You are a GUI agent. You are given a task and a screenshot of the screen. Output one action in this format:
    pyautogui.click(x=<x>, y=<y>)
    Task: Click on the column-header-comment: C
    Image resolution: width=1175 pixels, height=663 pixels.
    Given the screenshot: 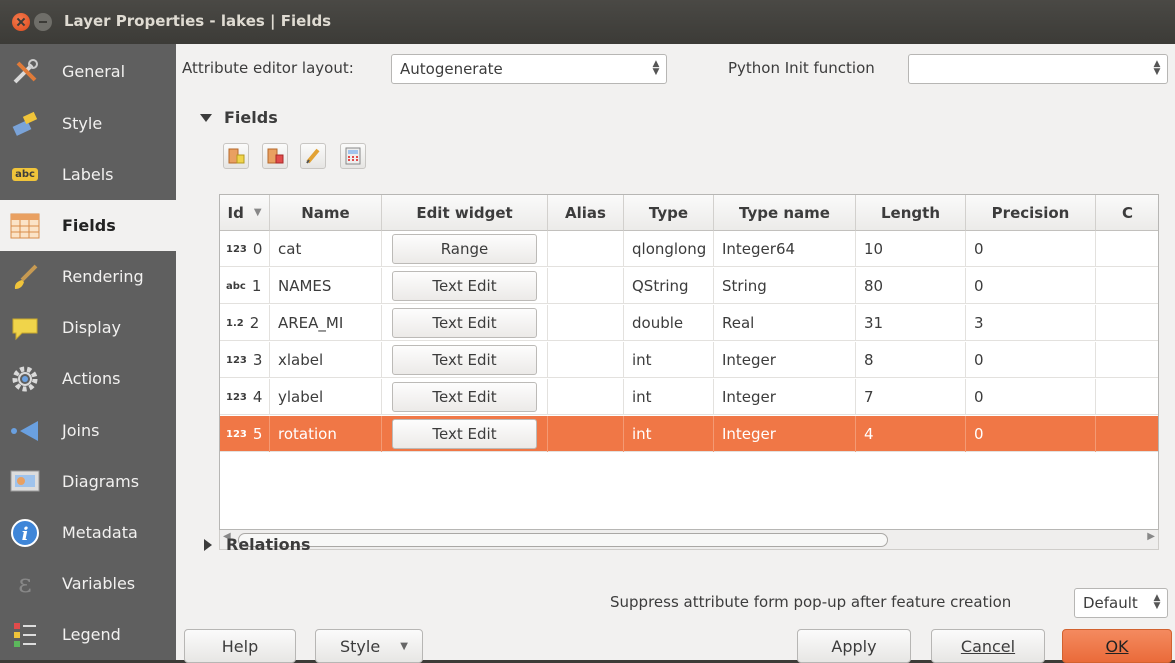 What is the action you would take?
    pyautogui.click(x=1127, y=213)
    